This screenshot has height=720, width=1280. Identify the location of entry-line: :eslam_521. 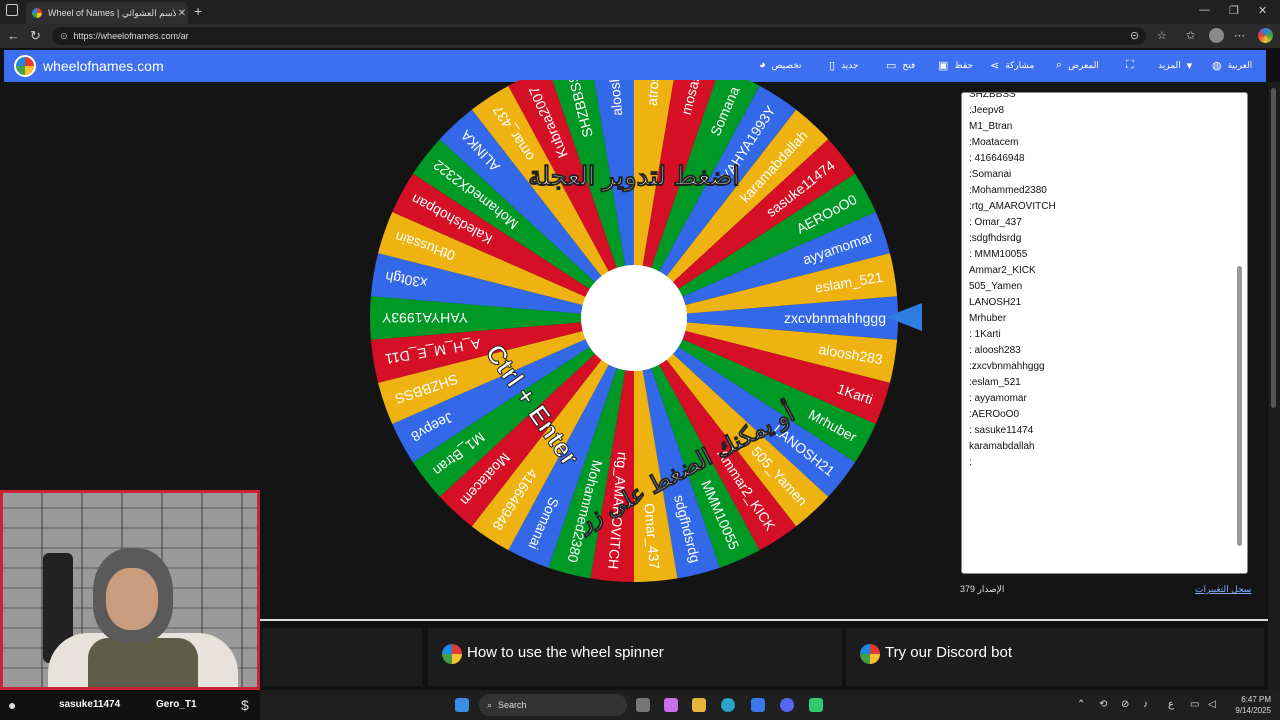
(995, 382).